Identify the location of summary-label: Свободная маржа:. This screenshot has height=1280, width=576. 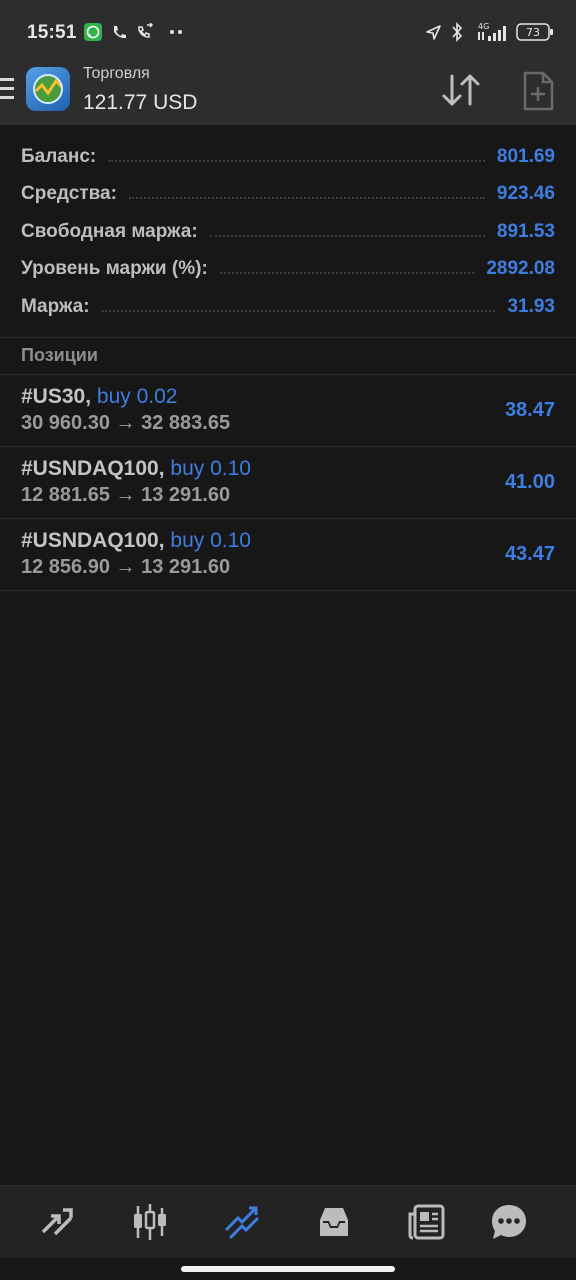
(109, 231).